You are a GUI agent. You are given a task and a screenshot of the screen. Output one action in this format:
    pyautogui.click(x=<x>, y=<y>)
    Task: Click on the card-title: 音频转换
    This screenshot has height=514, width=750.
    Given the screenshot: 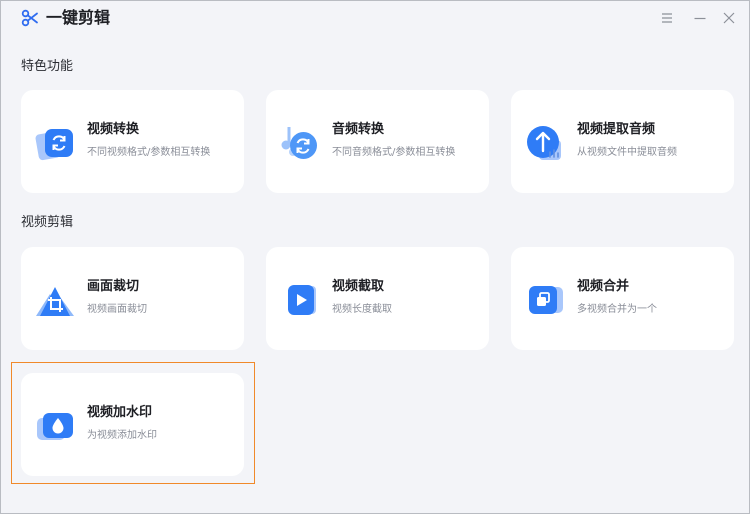 What is the action you would take?
    pyautogui.click(x=358, y=129)
    